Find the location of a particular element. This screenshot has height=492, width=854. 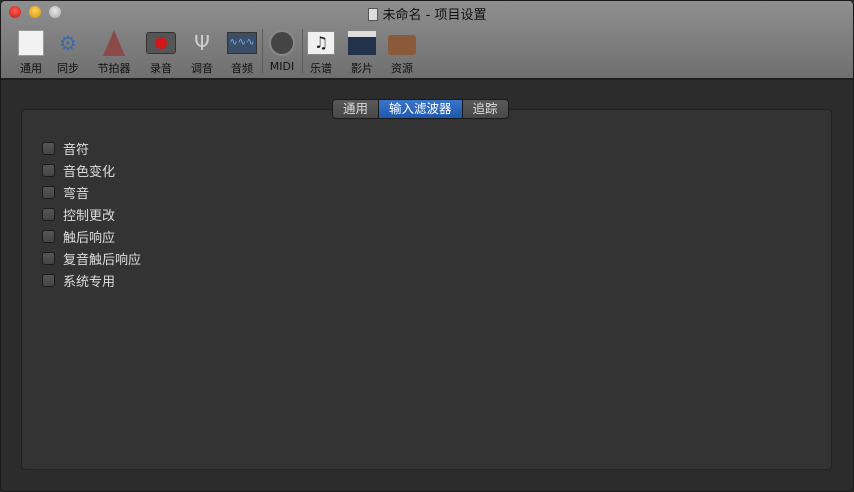

toolbar-tuning: Ψ 调音 is located at coordinates (202, 52).